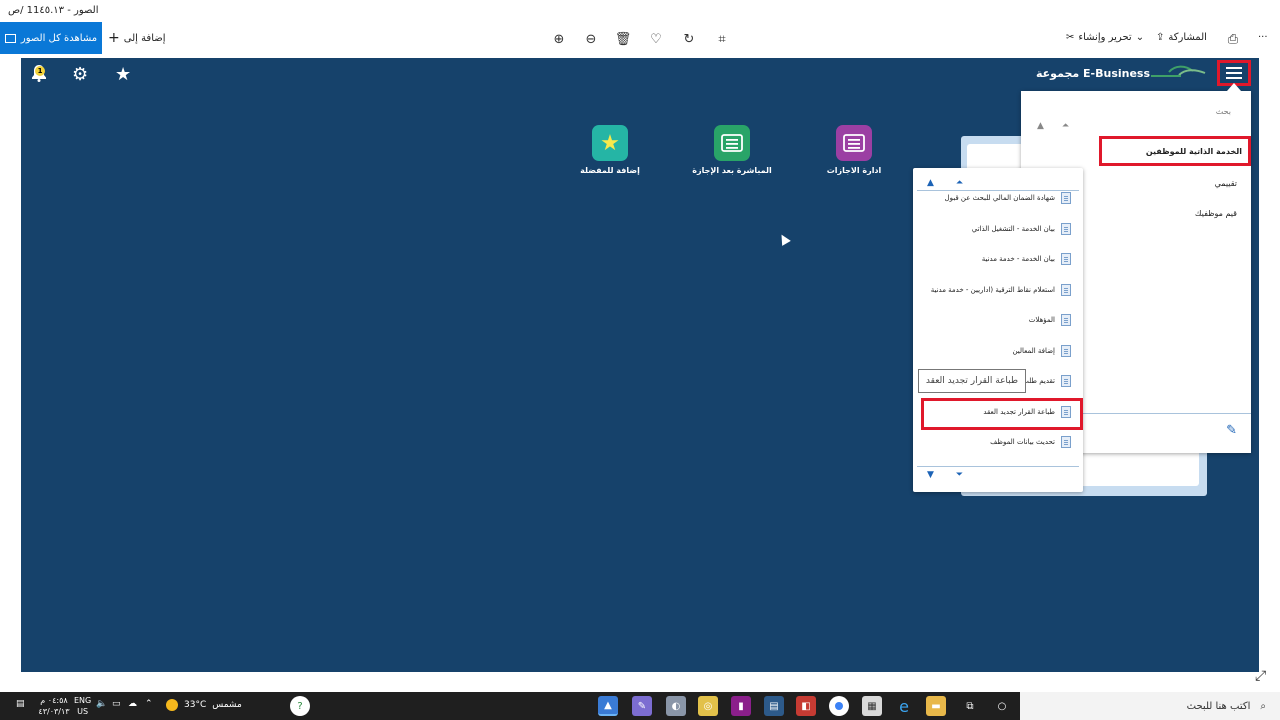 This screenshot has height=720, width=1280. I want to click on app-icon: ◐, so click(676, 706).